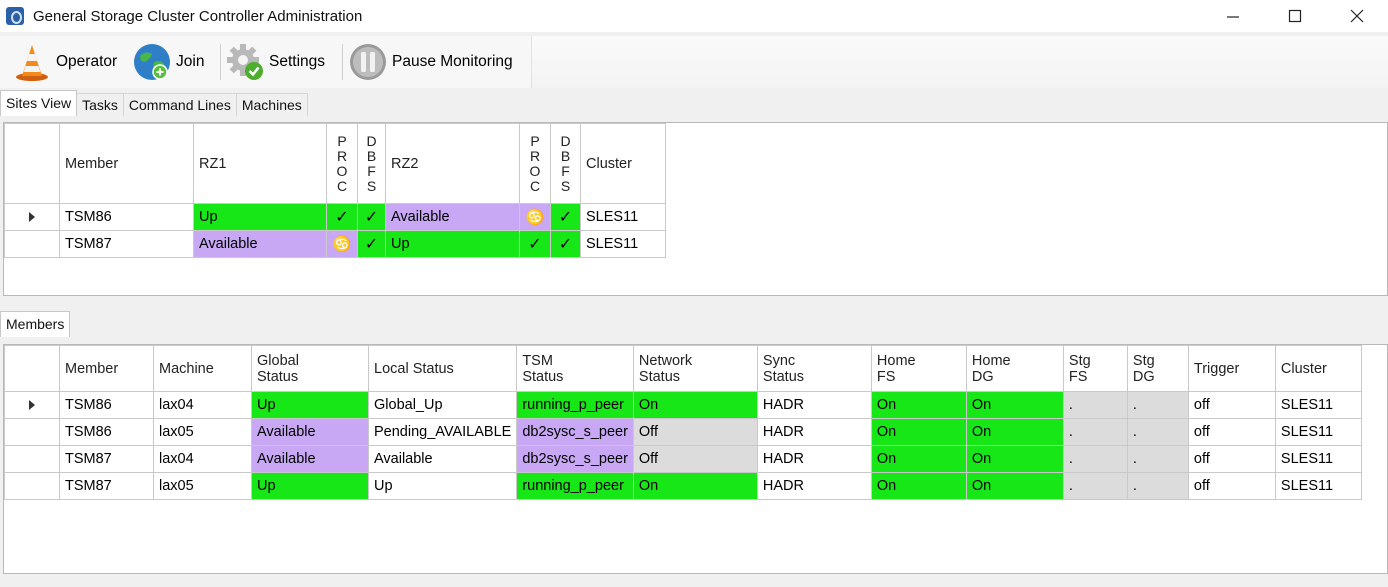 The width and height of the screenshot is (1388, 587). What do you see at coordinates (202, 368) in the screenshot?
I see `members-col-machine: Machine` at bounding box center [202, 368].